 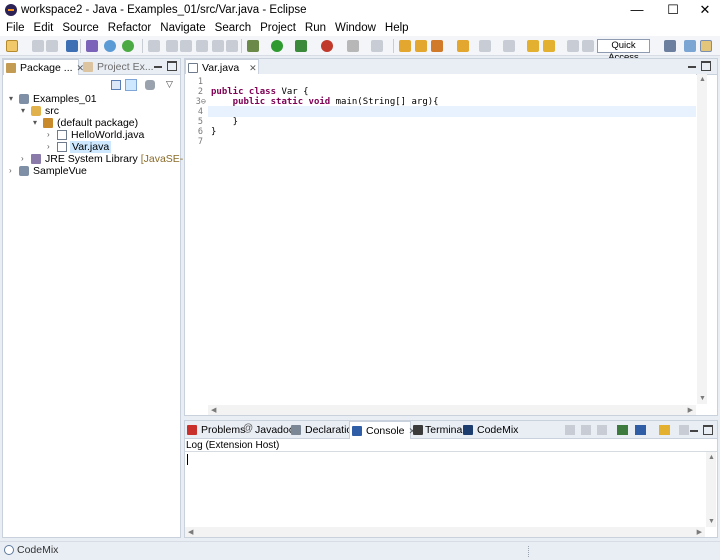 What do you see at coordinates (549, 46) in the screenshot?
I see `back-icon` at bounding box center [549, 46].